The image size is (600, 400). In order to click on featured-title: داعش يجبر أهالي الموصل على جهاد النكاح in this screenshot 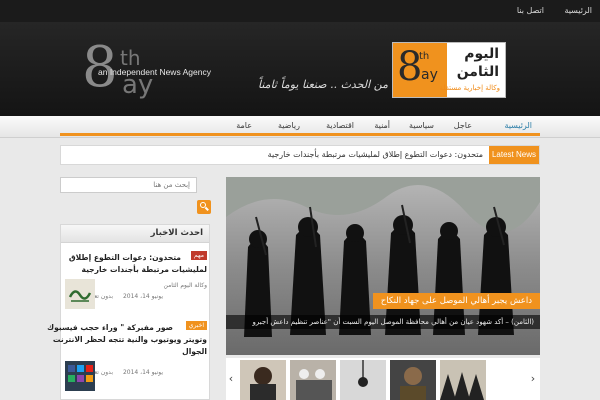, I will do `click(456, 301)`.